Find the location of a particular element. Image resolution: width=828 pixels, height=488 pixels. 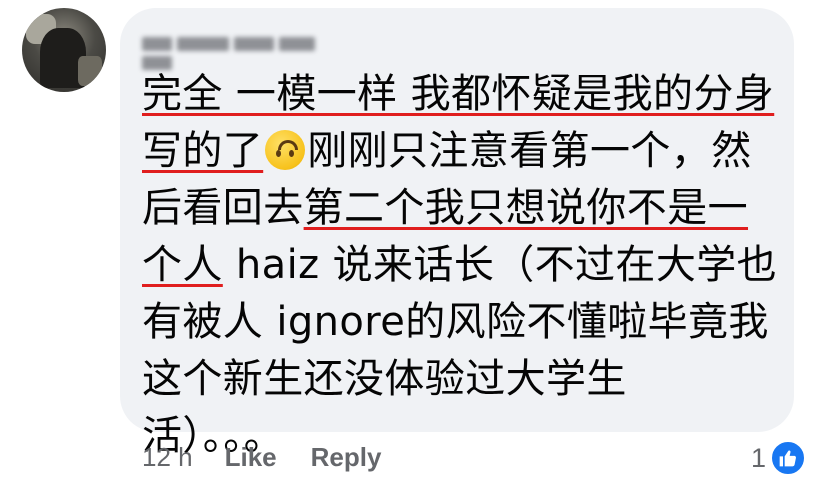

underlined-text: 完全 一模一样 我都怀疑是我的分身 is located at coordinates (458, 94).